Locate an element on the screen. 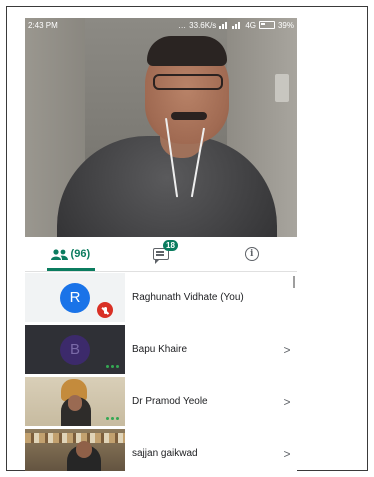  participant-row: Dr Pramod Yeole > is located at coordinates (161, 401).